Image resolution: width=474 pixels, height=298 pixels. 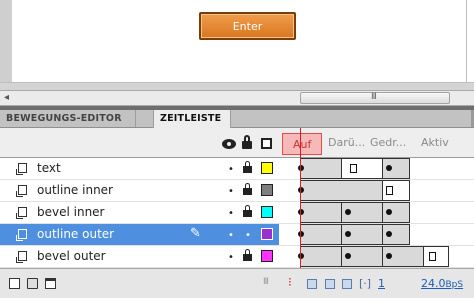 I want to click on layer-name: outline inner, so click(x=75, y=190).